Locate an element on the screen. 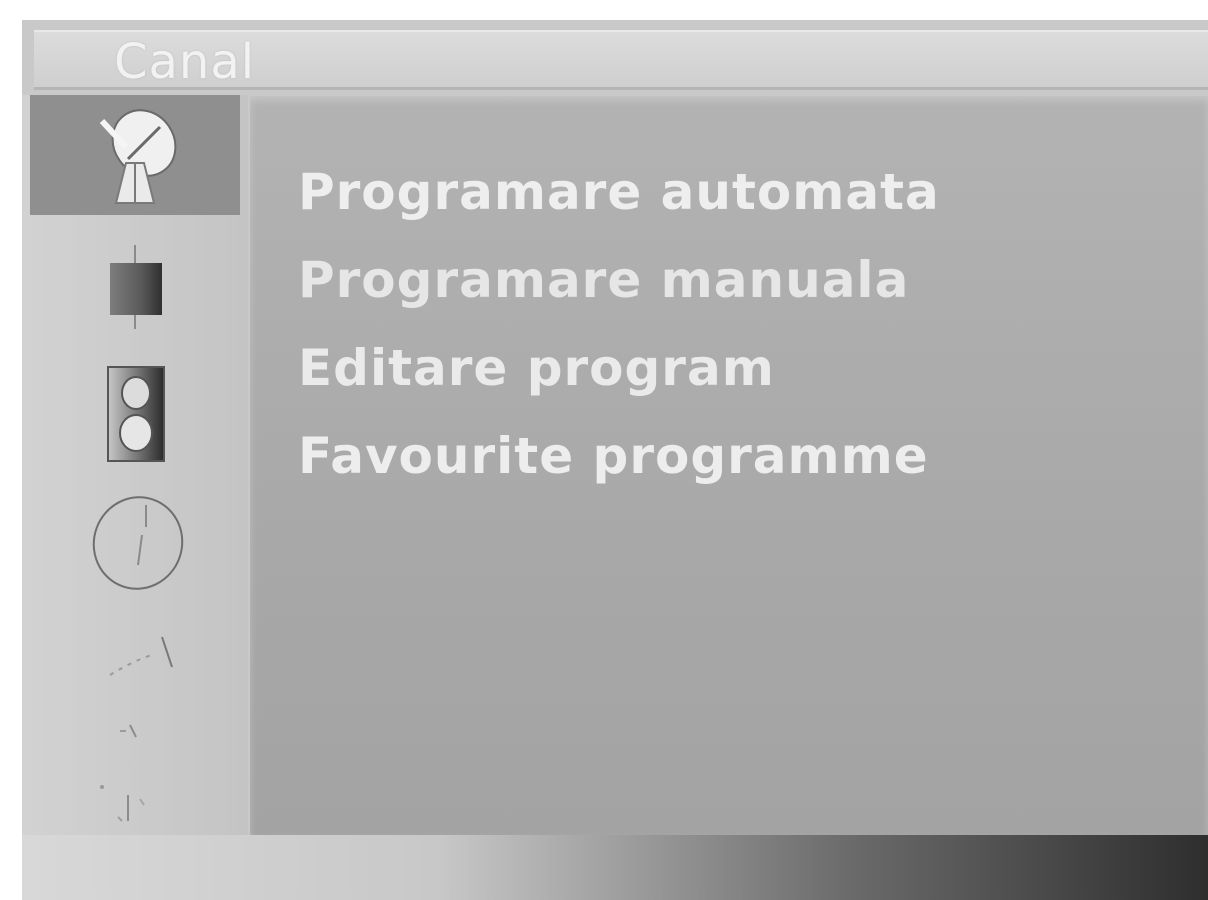  menu-item-edit-program: Editare program is located at coordinates (619, 368).